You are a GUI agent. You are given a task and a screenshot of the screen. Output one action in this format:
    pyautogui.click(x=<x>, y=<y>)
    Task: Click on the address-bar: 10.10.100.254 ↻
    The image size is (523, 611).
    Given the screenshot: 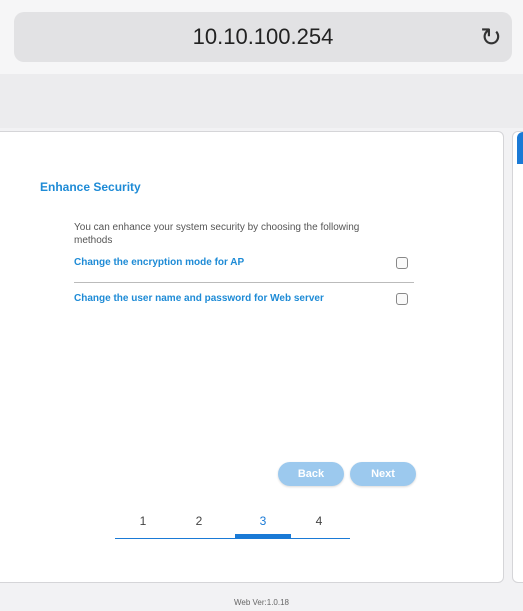 What is the action you would take?
    pyautogui.click(x=263, y=37)
    